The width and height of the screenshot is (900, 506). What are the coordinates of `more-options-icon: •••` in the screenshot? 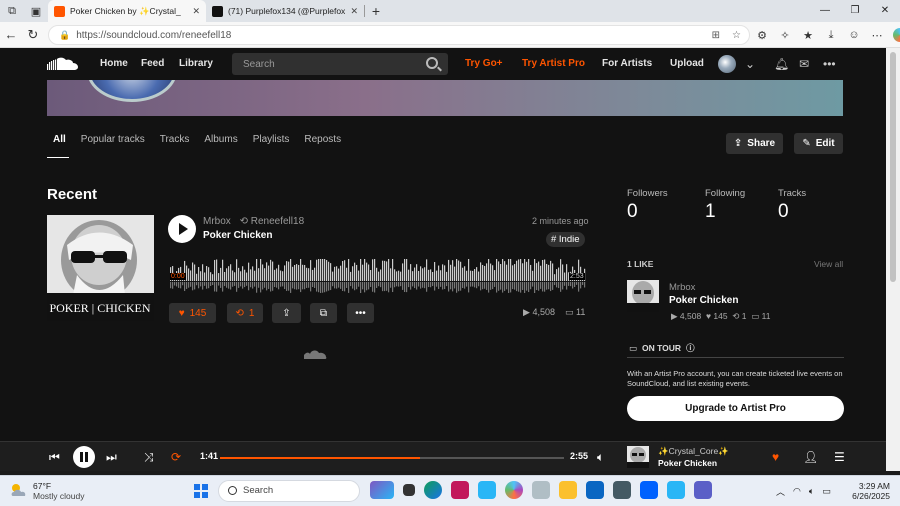 It's located at (829, 64).